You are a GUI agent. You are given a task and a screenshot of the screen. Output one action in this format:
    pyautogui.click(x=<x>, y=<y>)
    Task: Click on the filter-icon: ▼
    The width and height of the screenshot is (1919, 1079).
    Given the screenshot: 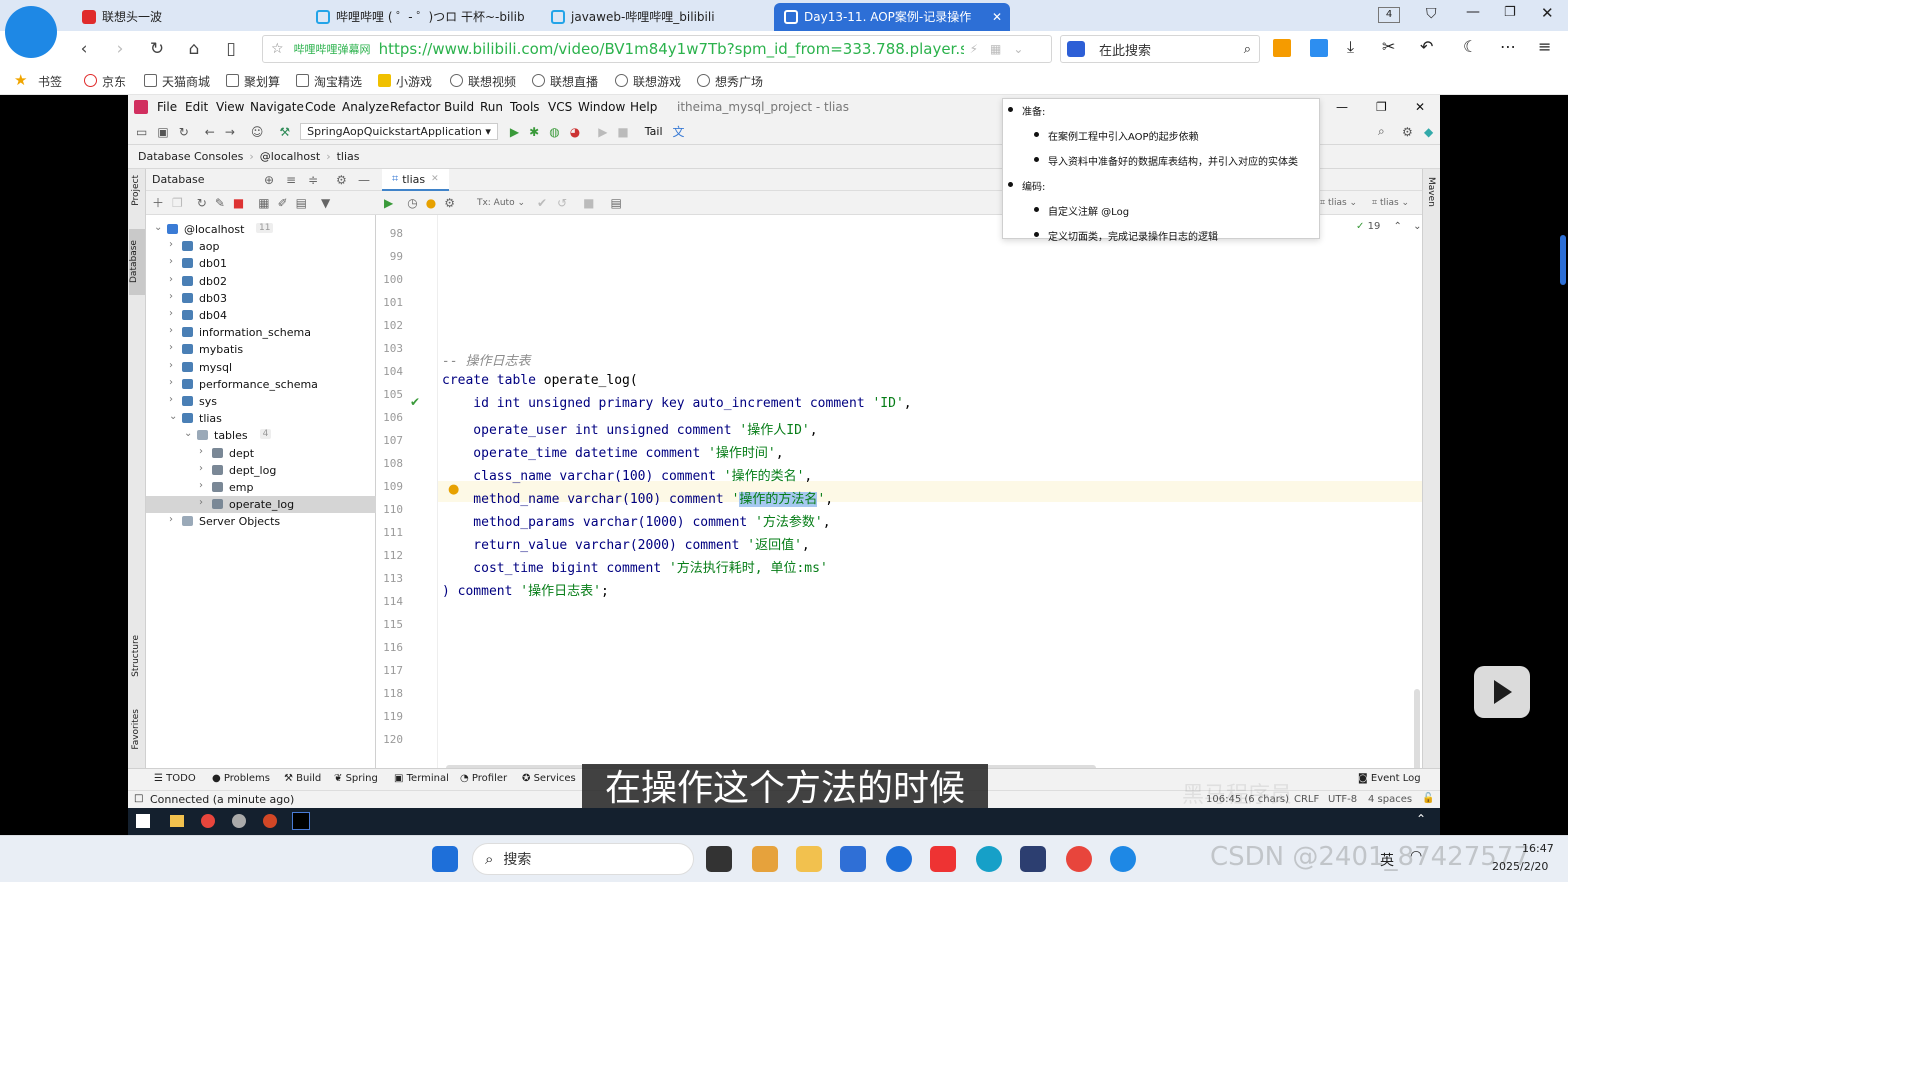 What is the action you would take?
    pyautogui.click(x=325, y=203)
    